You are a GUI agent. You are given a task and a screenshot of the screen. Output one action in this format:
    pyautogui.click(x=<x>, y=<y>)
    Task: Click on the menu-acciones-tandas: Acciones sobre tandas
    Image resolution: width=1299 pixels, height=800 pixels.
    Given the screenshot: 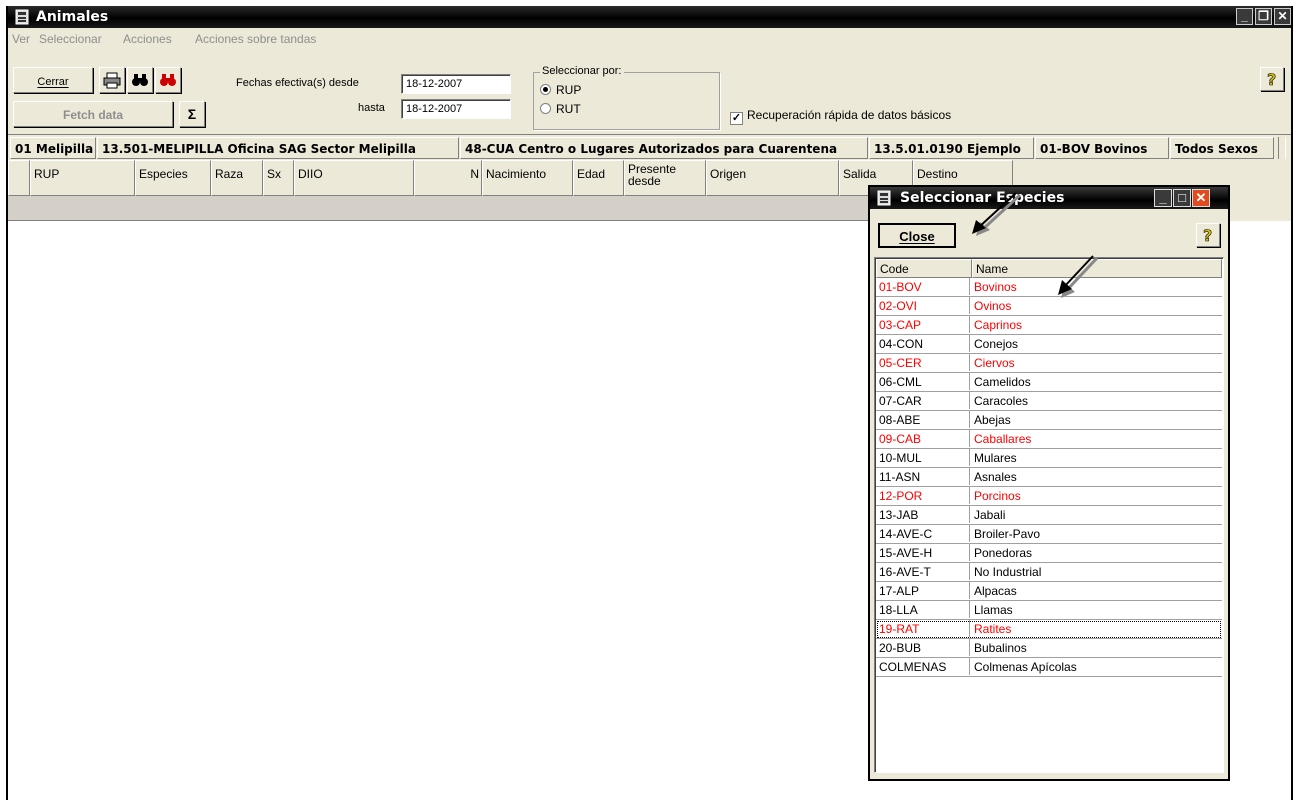 What is the action you would take?
    pyautogui.click(x=255, y=39)
    